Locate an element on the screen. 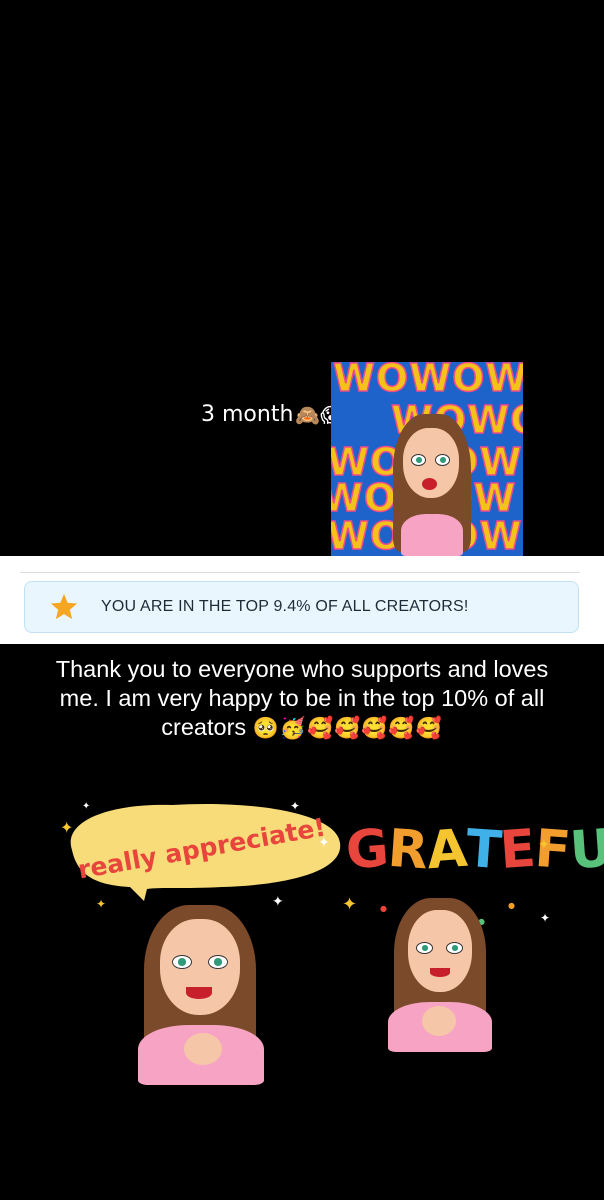  grateful-letter: E is located at coordinates (518, 850).